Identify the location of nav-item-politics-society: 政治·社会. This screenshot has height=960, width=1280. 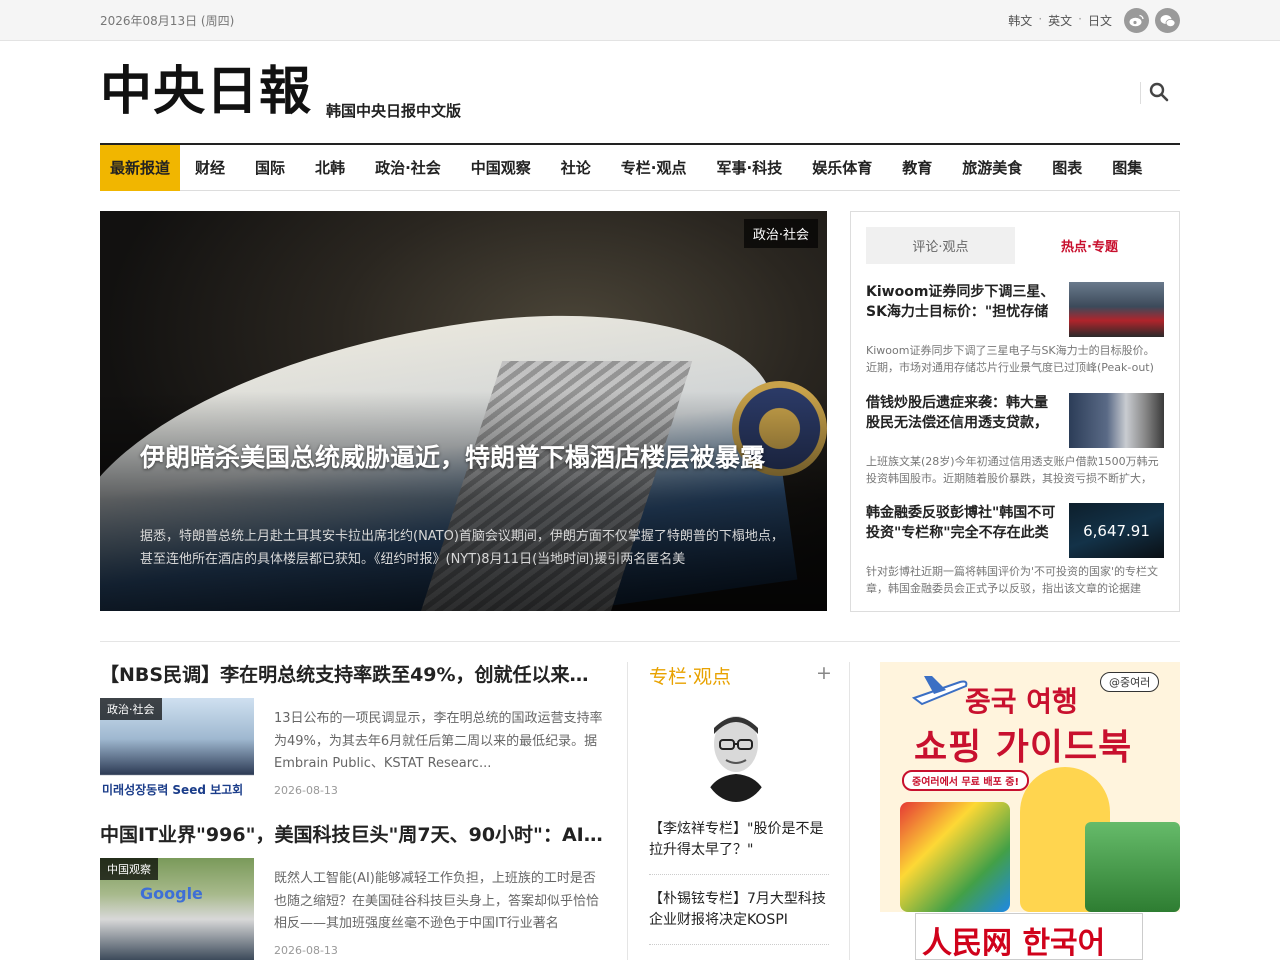
(408, 168).